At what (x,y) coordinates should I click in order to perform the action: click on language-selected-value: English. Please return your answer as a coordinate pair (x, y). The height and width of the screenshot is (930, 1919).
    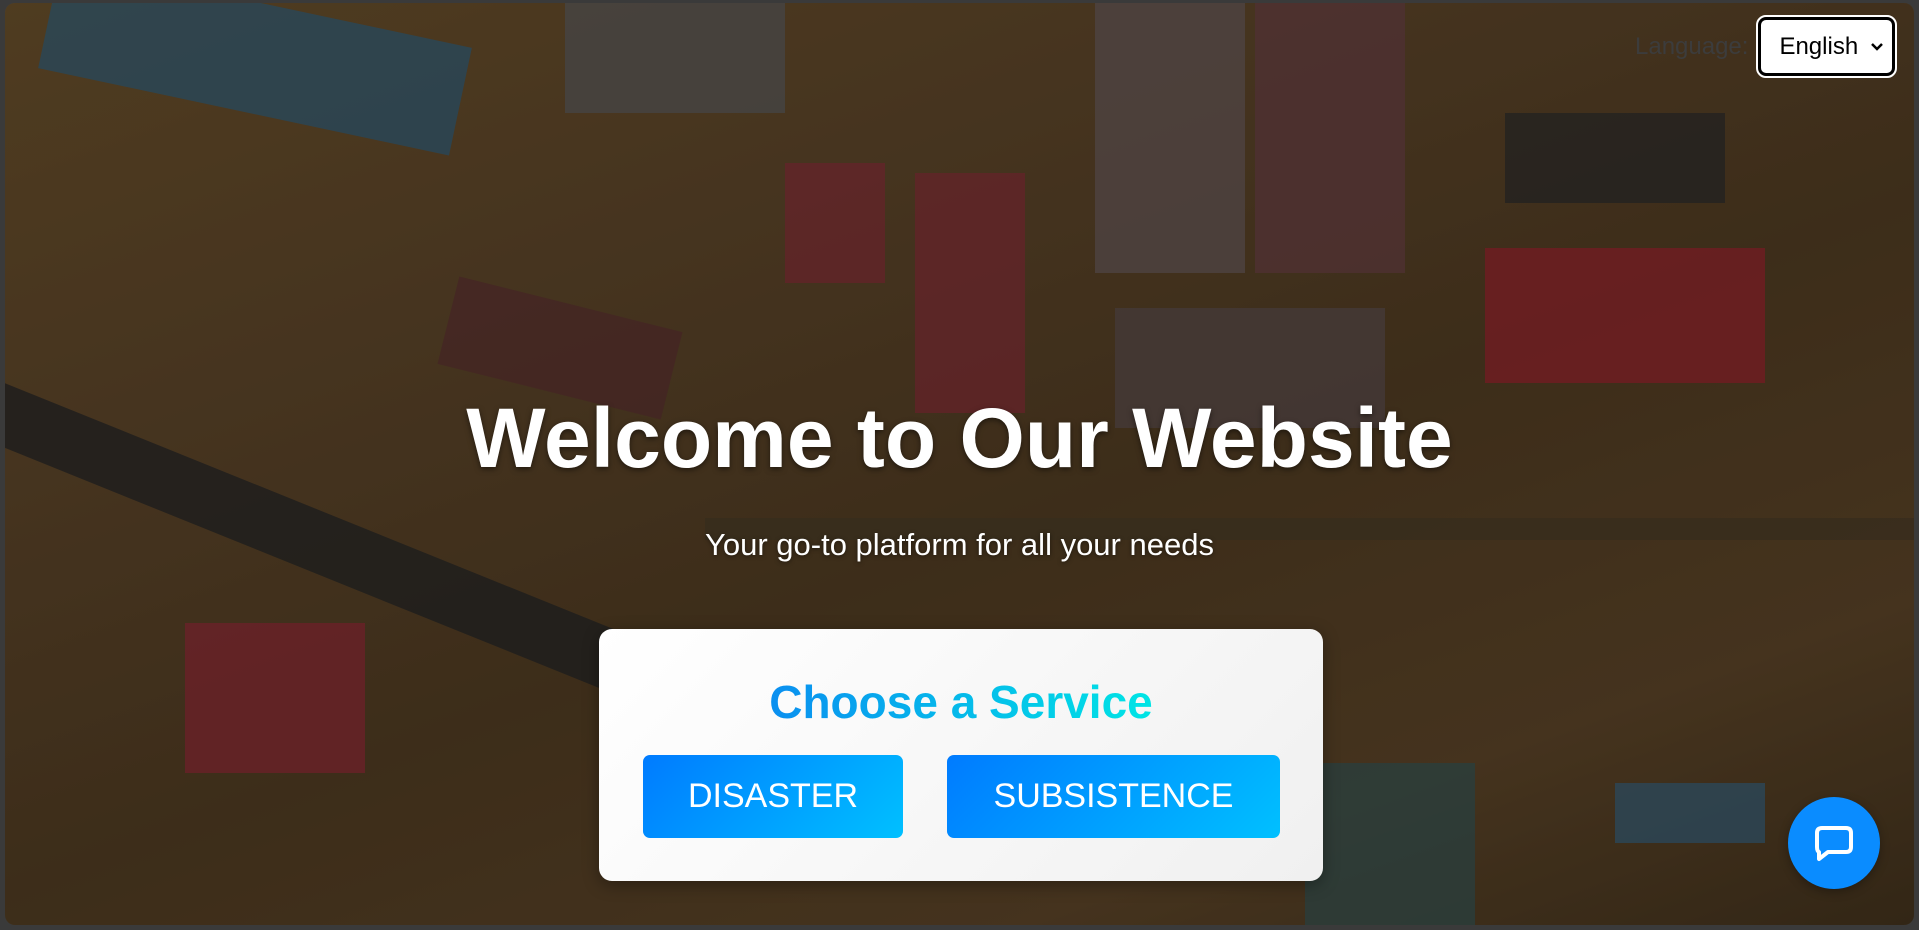
    Looking at the image, I should click on (1819, 46).